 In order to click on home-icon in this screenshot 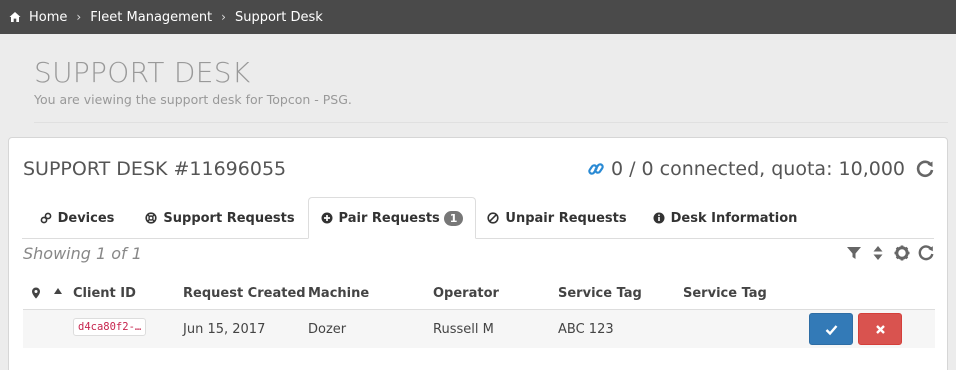, I will do `click(15, 17)`.